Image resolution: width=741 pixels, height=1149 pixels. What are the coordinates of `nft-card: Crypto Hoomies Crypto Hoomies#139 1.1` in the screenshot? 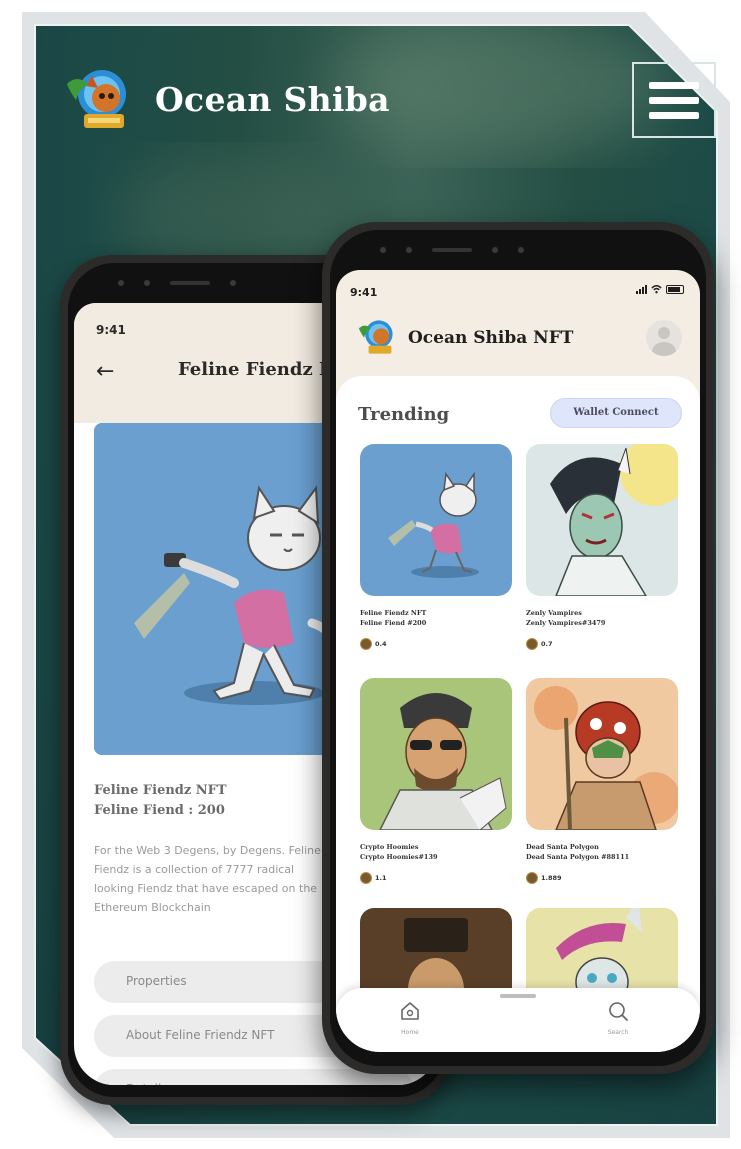 It's located at (436, 781).